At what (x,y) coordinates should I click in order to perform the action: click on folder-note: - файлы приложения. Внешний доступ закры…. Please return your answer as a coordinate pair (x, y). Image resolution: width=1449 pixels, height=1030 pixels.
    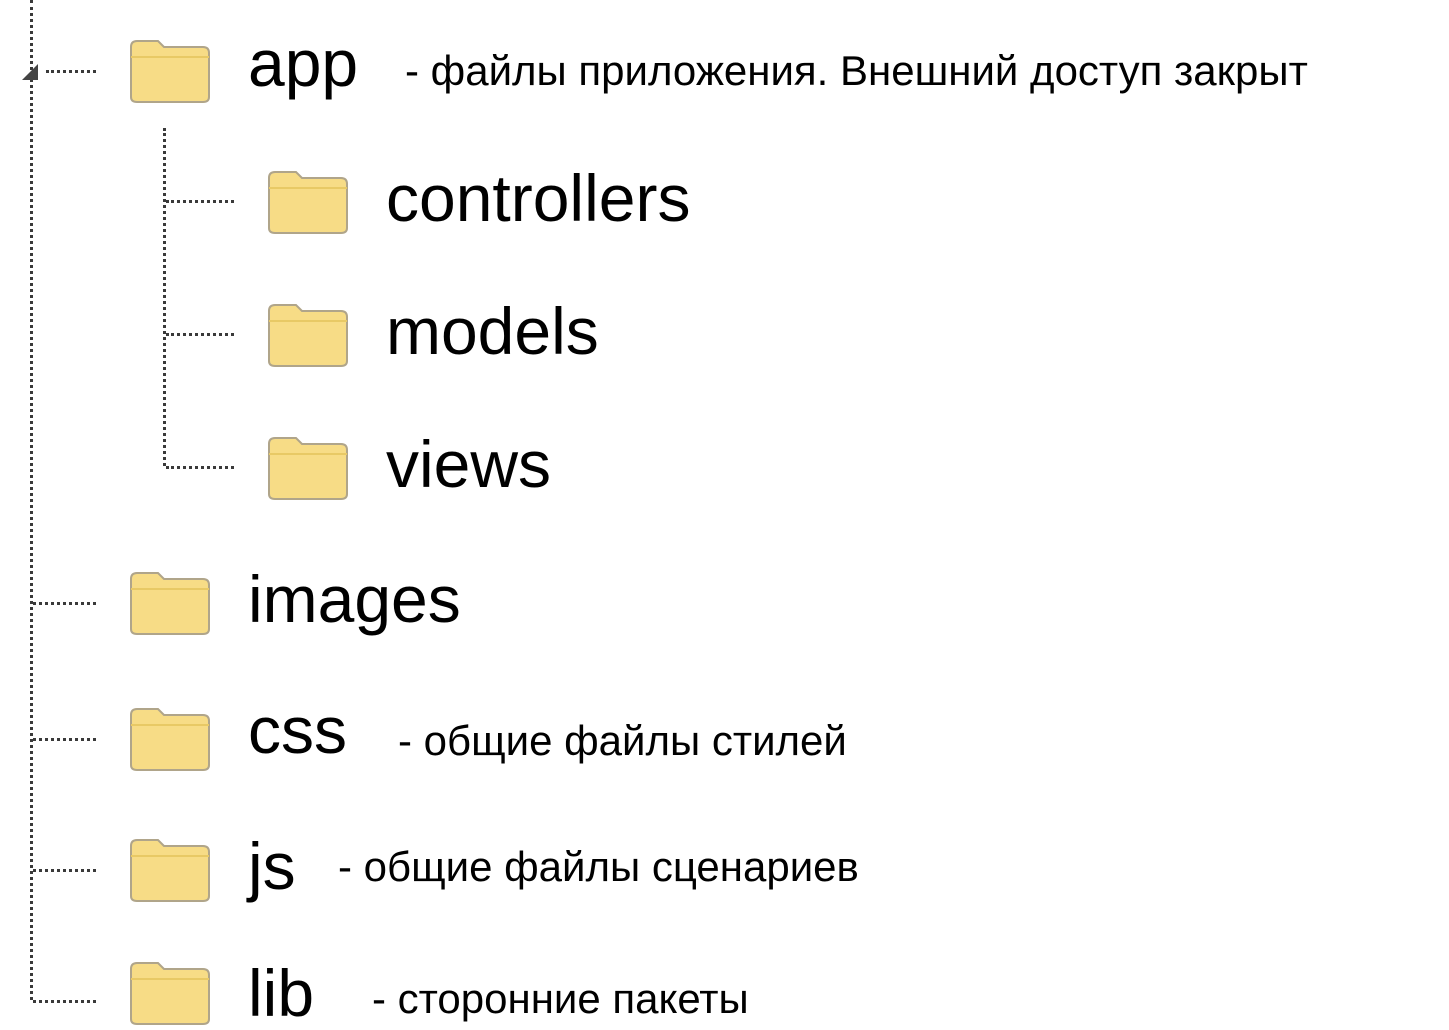
    Looking at the image, I should click on (856, 70).